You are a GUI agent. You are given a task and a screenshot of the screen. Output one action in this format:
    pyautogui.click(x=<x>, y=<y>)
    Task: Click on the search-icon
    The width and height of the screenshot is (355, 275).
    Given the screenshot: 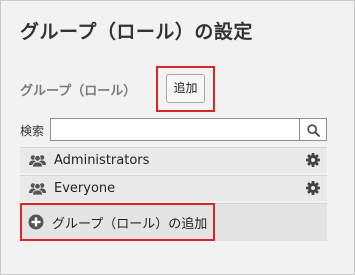 What is the action you would take?
    pyautogui.click(x=313, y=130)
    